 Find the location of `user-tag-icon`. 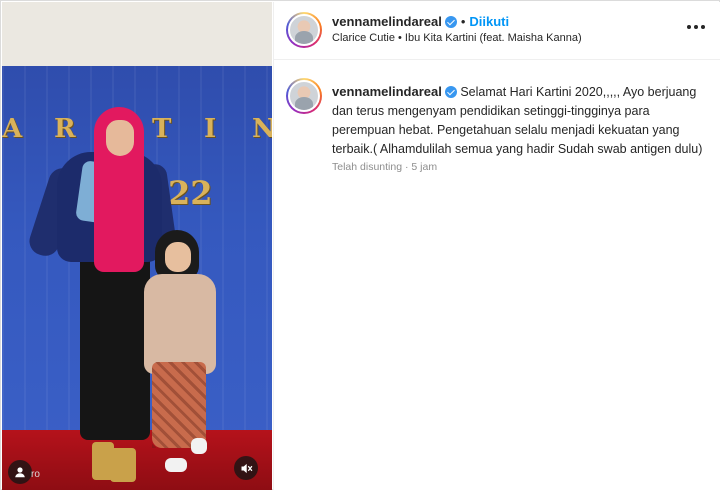

user-tag-icon is located at coordinates (20, 472).